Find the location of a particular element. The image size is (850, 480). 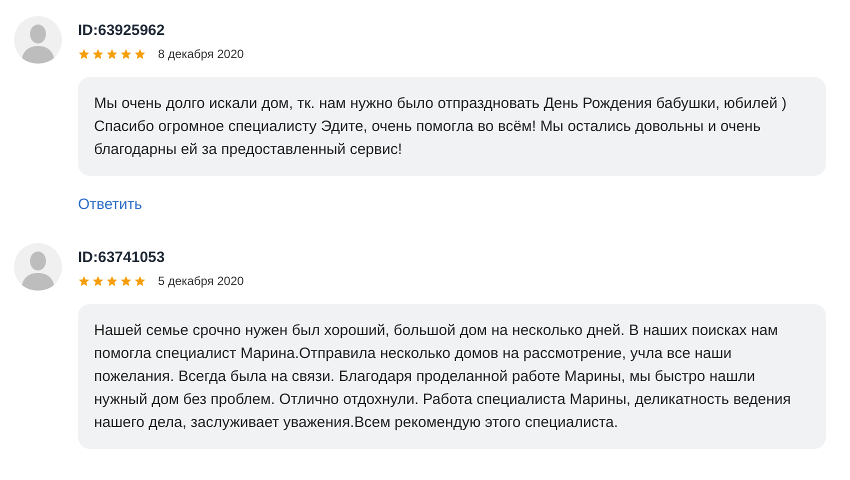

review-author: ID:63925962 is located at coordinates (122, 31).